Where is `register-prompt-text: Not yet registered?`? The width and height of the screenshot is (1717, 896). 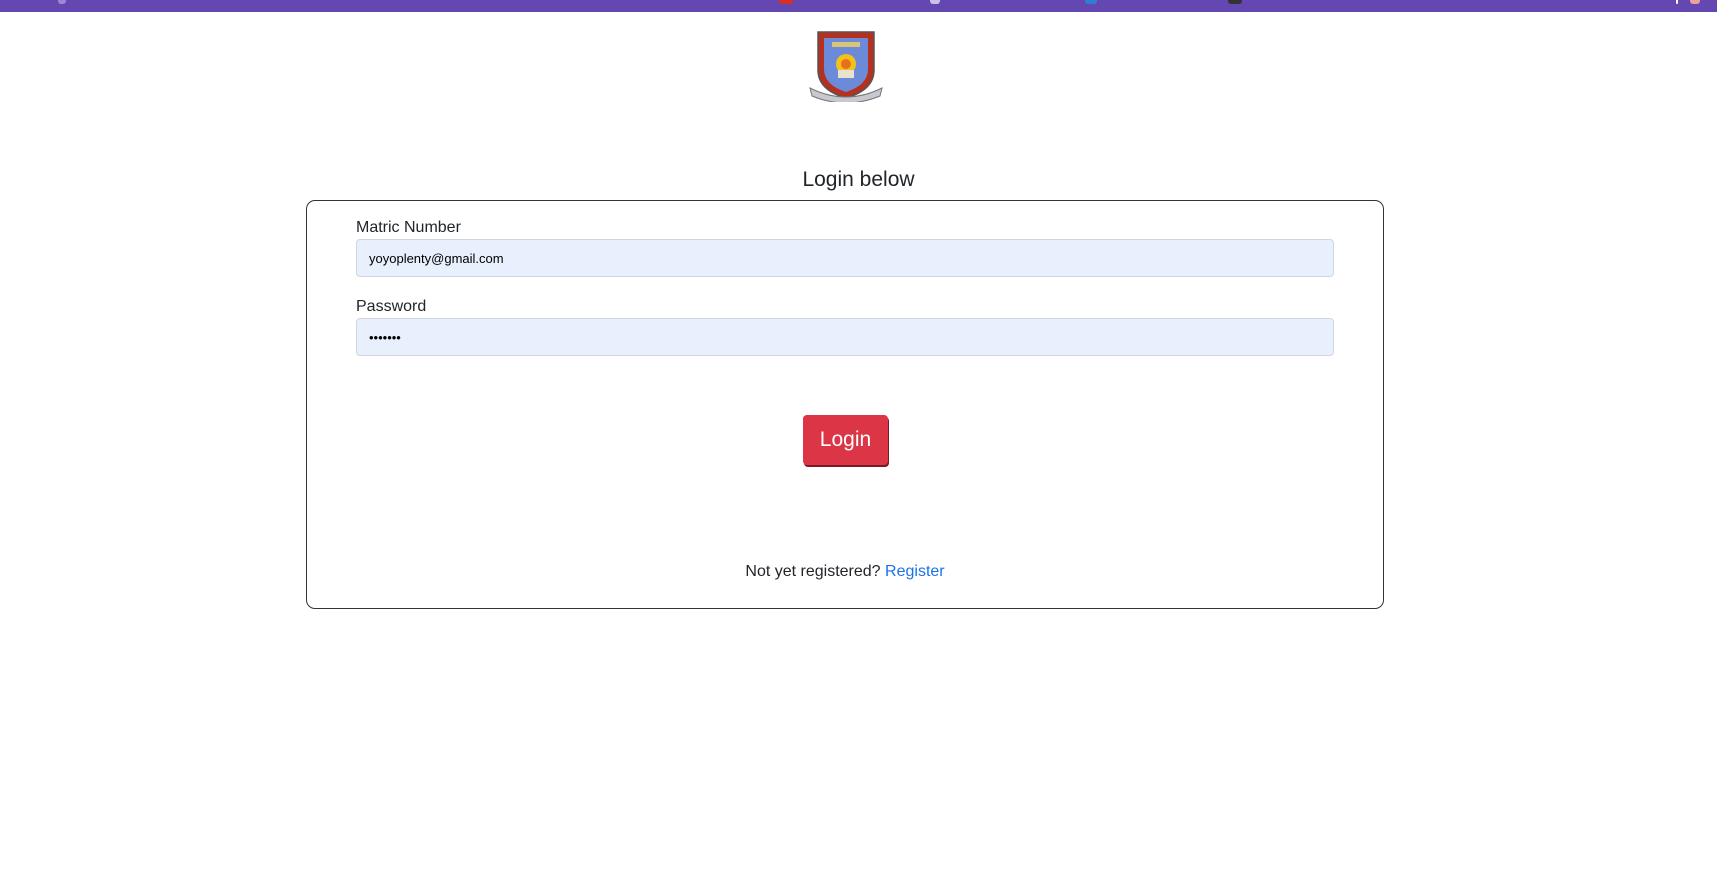
register-prompt-text: Not yet registered? is located at coordinates (813, 571).